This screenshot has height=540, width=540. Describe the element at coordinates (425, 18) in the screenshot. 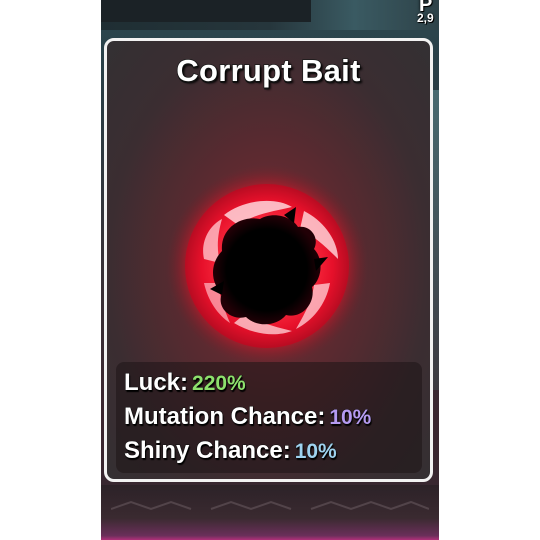

I see `hud-corner-number: 2,9` at that location.